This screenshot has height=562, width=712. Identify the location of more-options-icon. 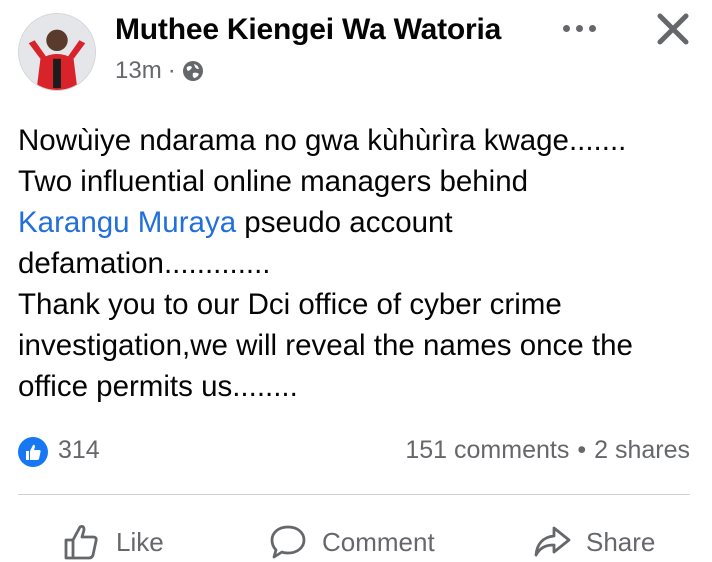
(580, 31).